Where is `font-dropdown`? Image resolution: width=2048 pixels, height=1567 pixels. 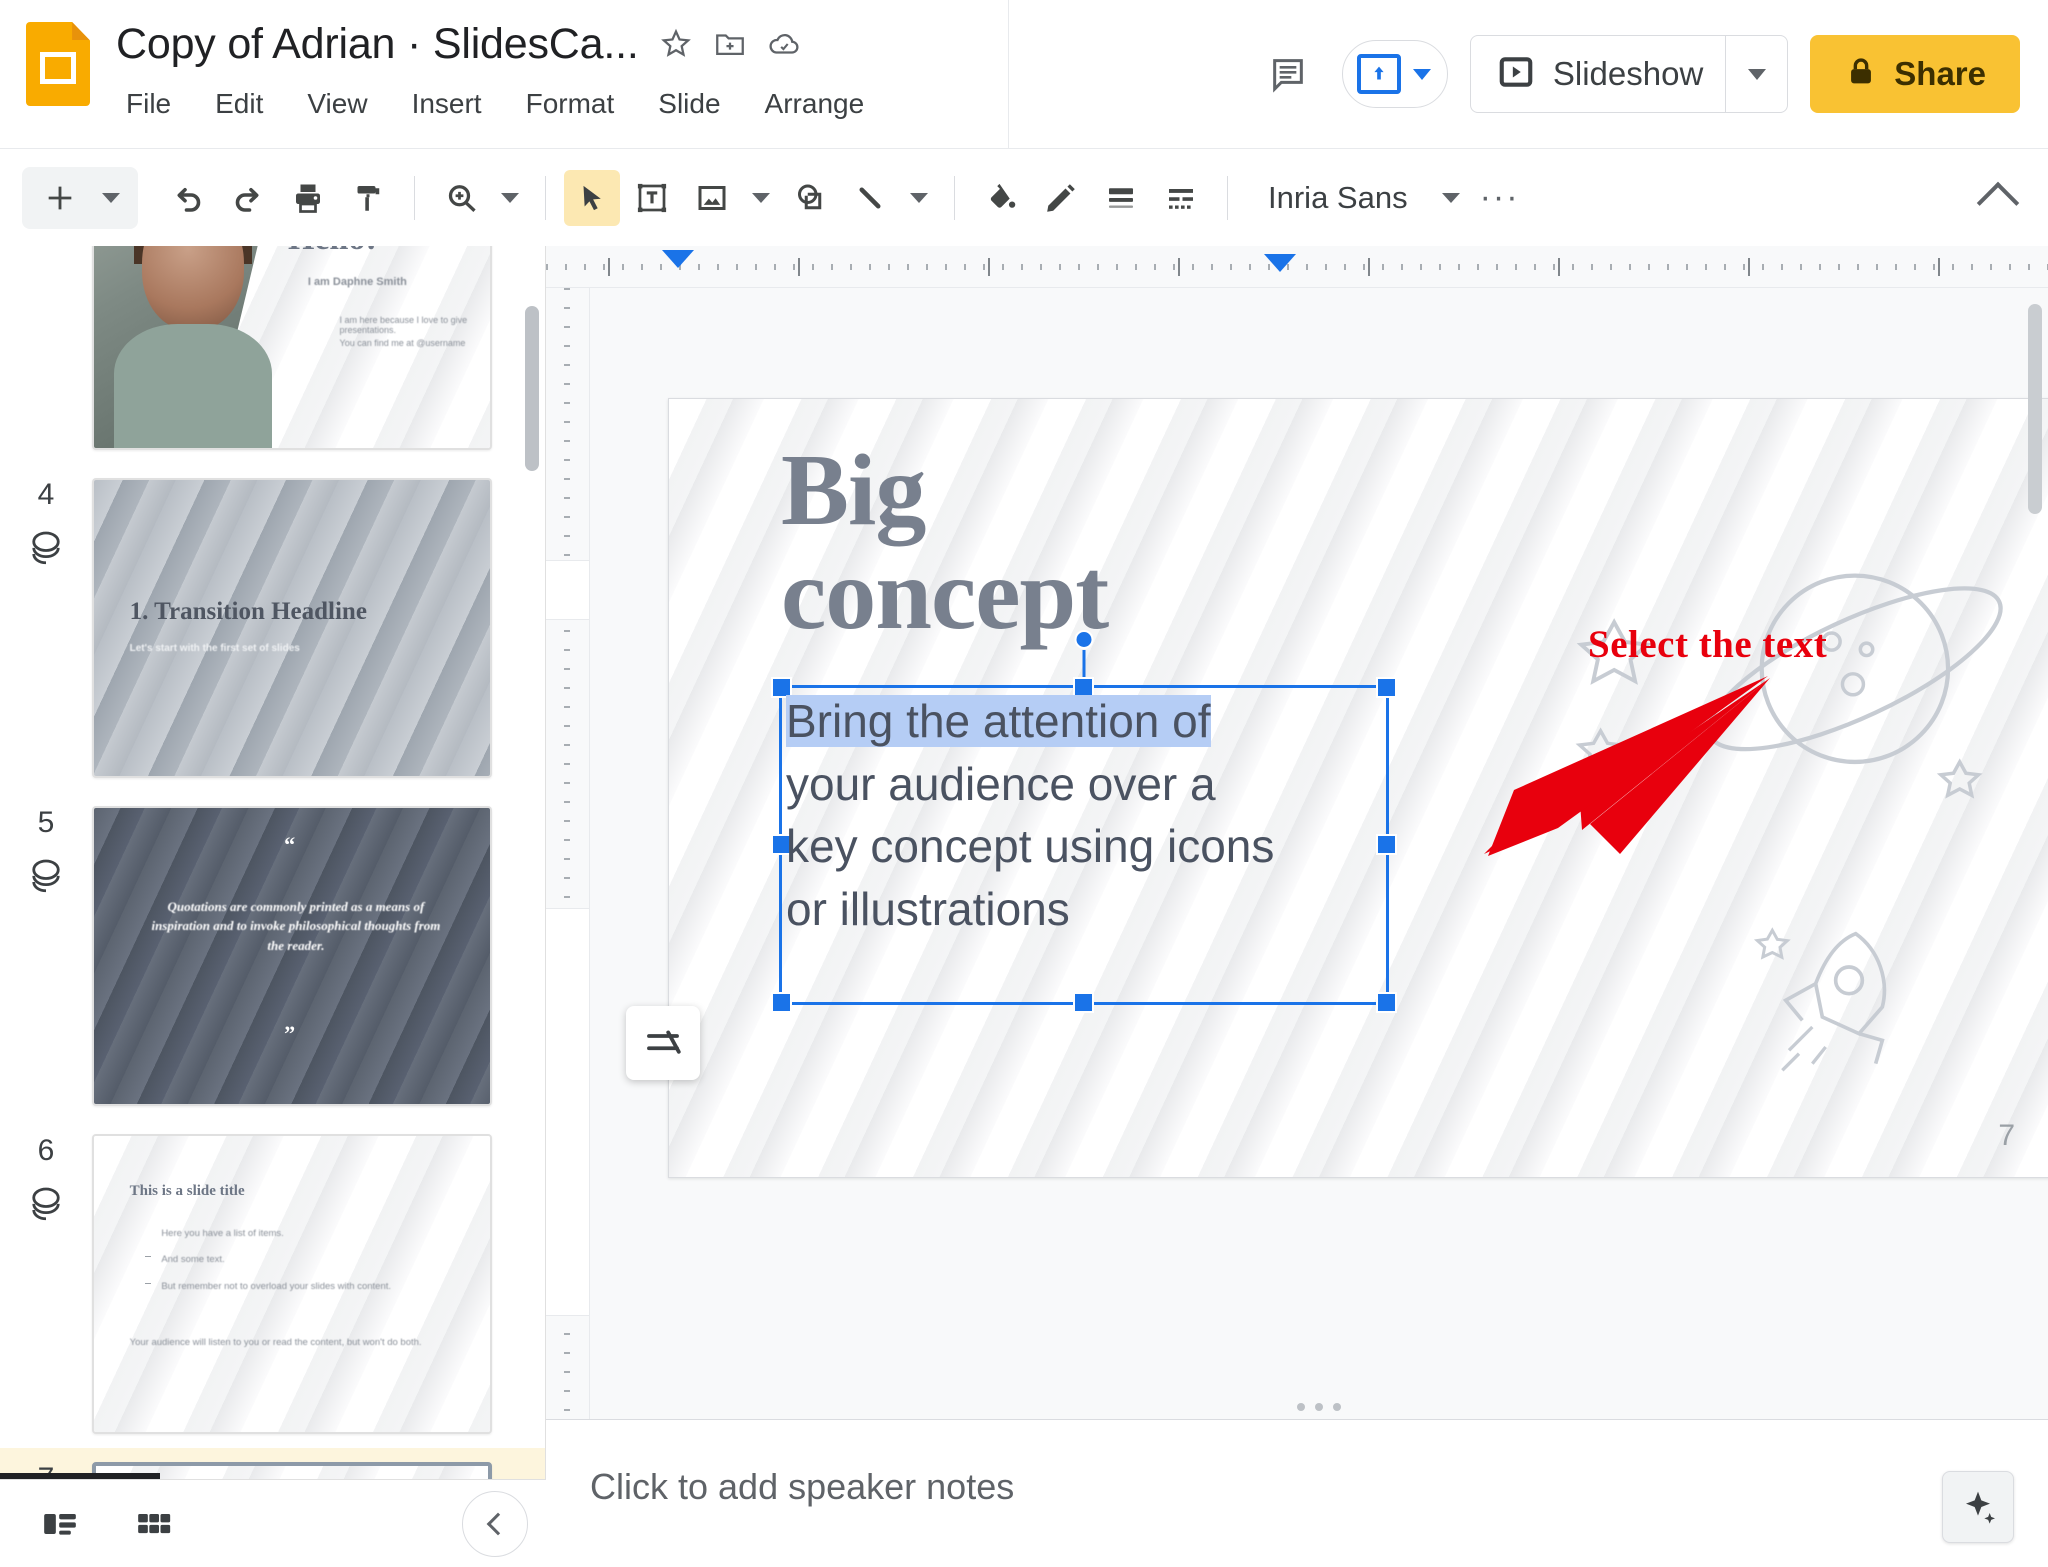
font-dropdown is located at coordinates (1451, 198).